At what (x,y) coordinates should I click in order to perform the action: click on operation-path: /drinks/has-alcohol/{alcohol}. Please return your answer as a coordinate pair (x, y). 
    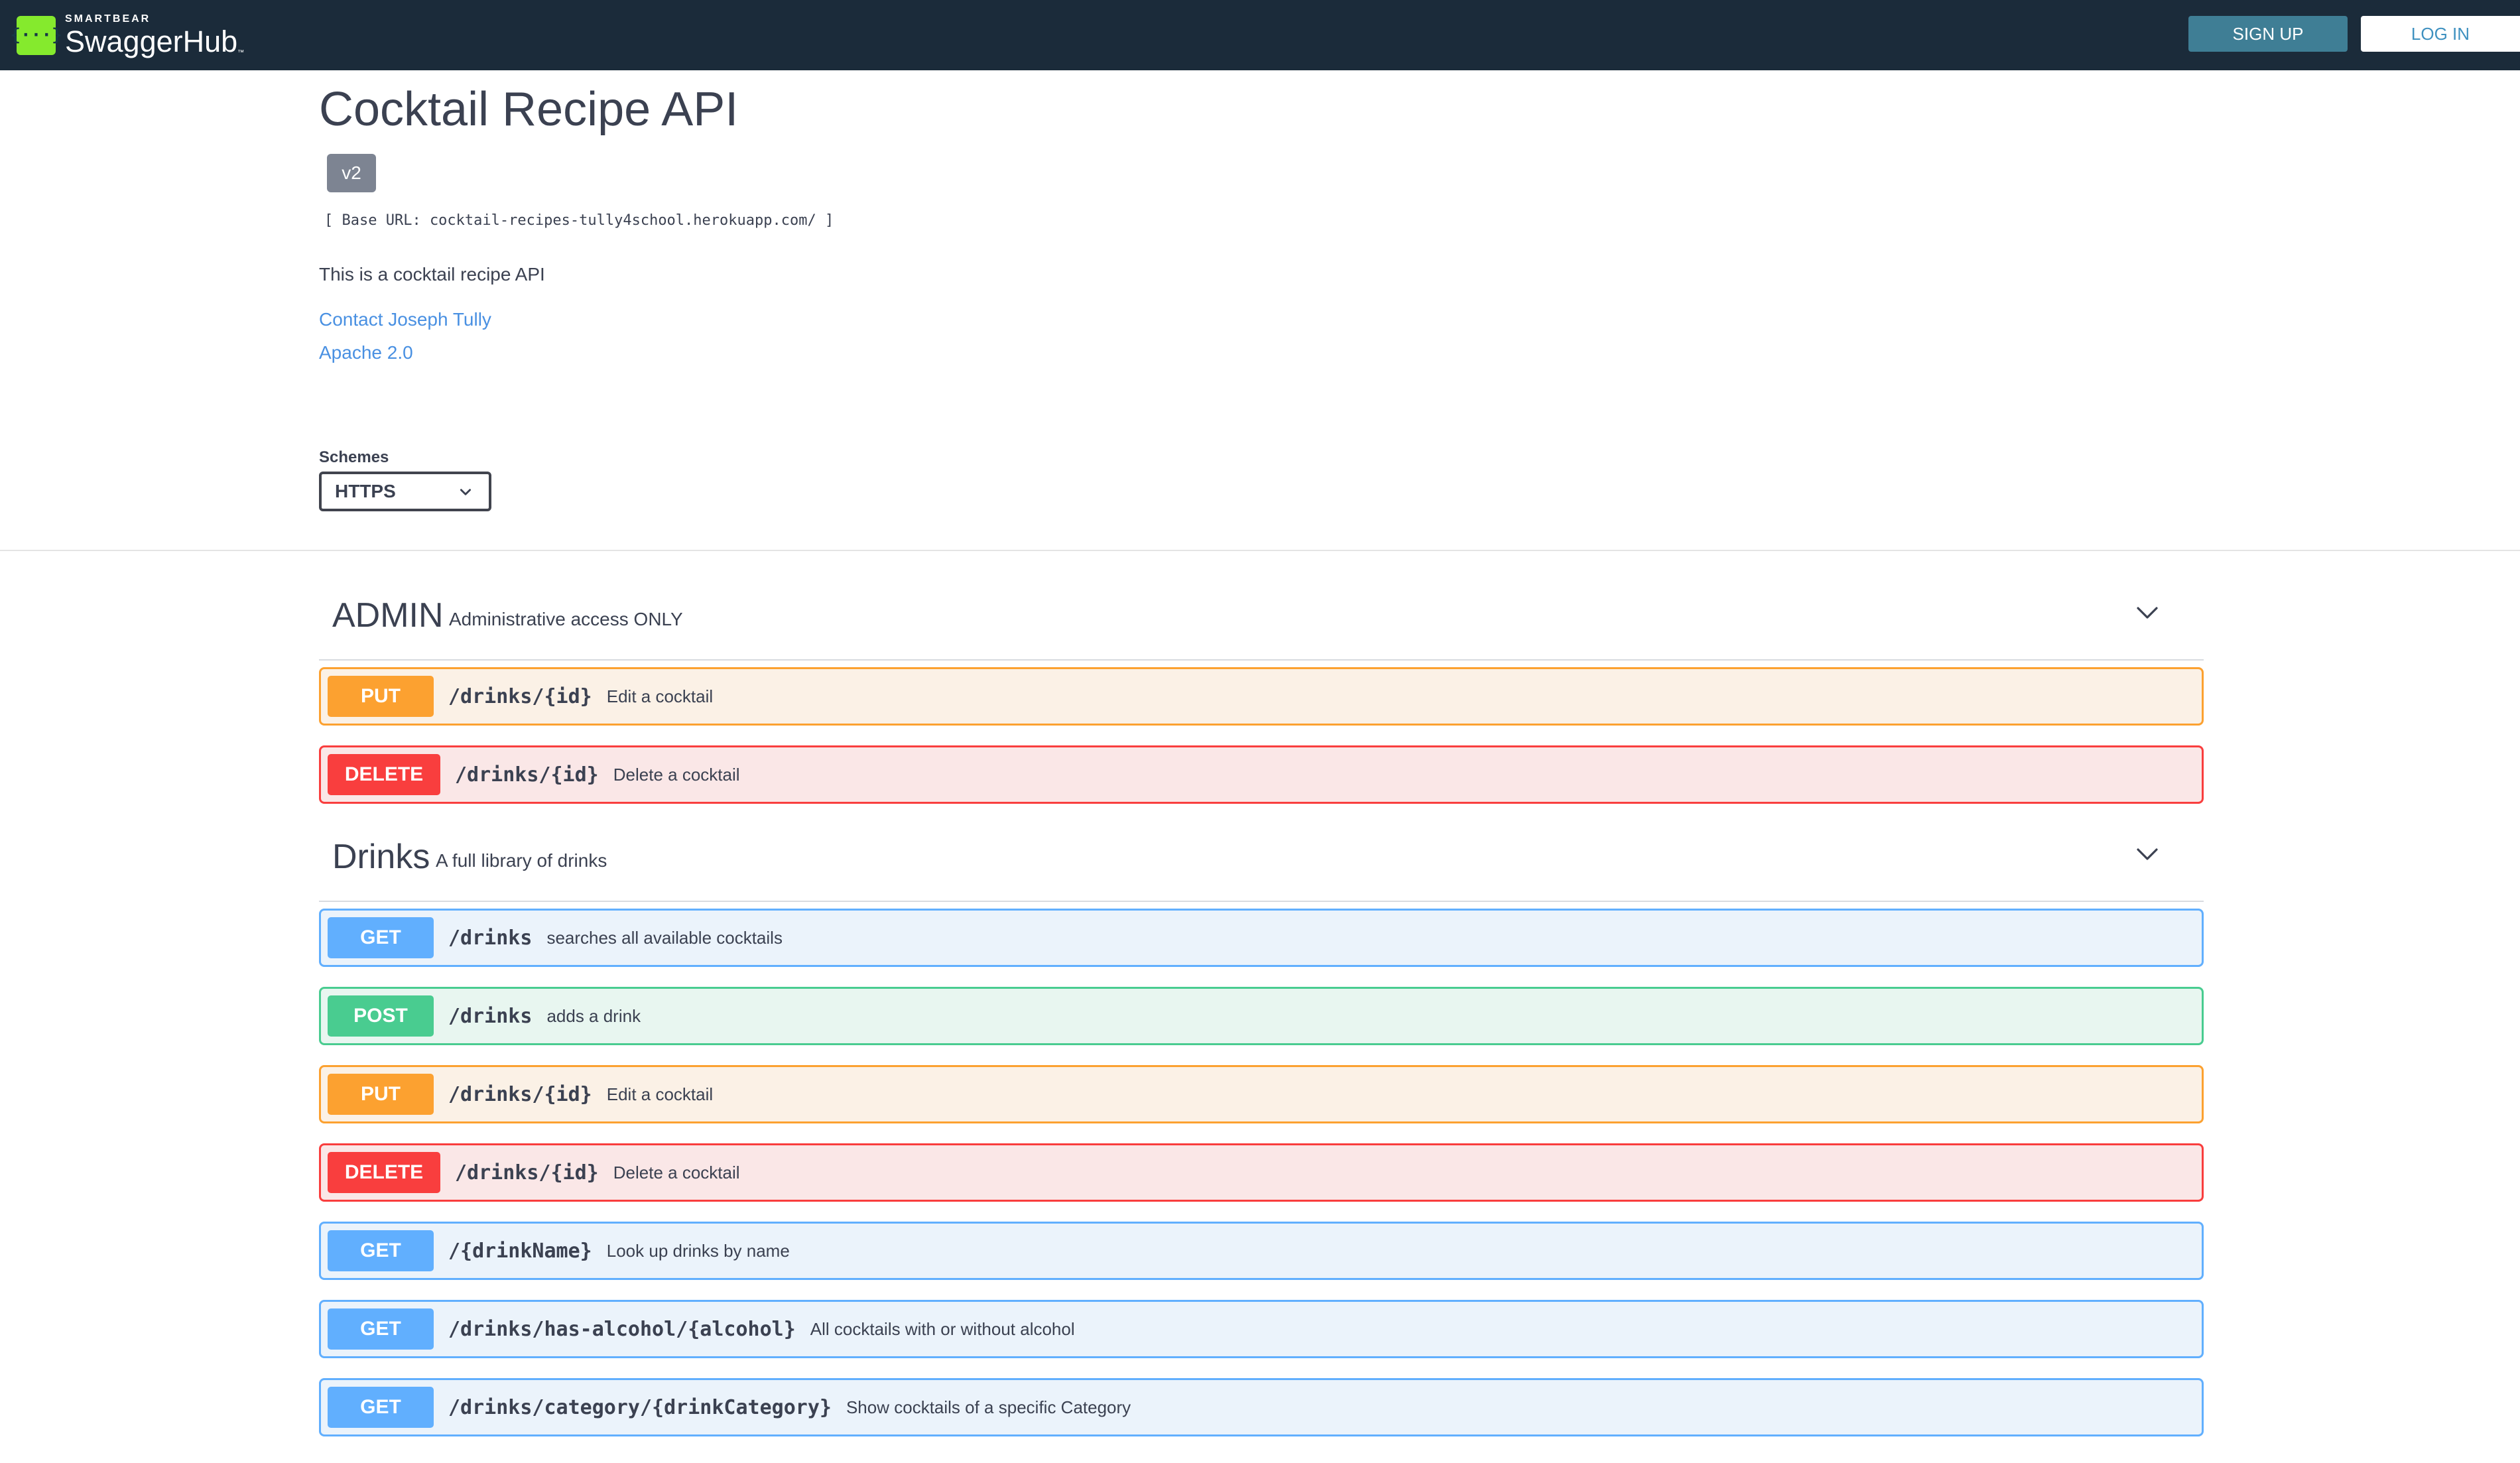
    Looking at the image, I should click on (622, 1329).